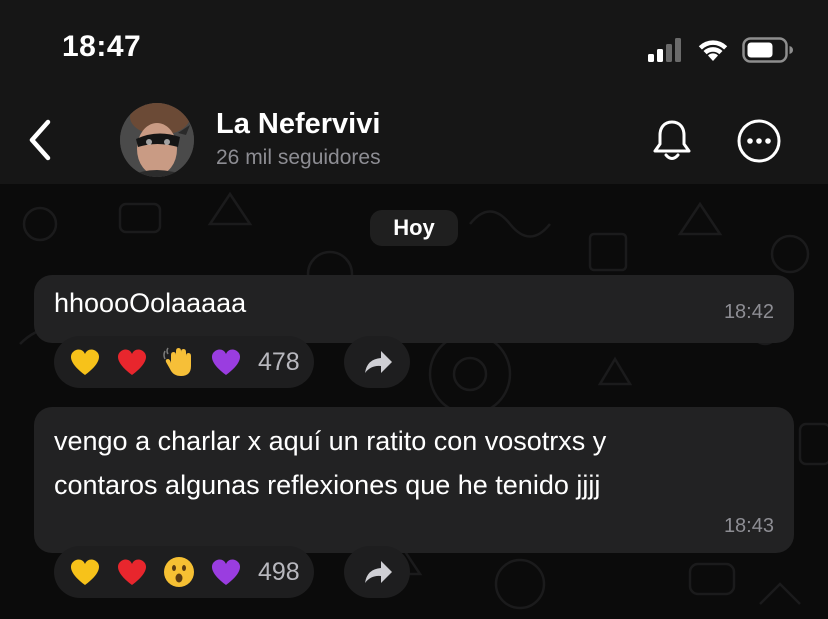  I want to click on wifi-icon, so click(713, 50).